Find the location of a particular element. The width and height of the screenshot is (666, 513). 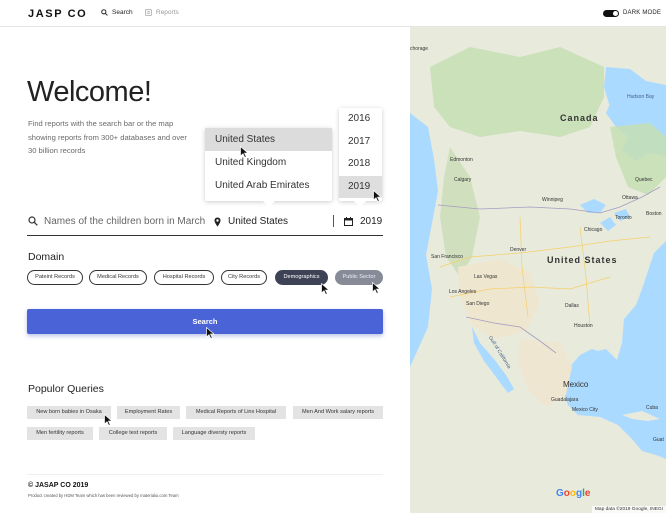

map-label: Ottawa is located at coordinates (630, 198).